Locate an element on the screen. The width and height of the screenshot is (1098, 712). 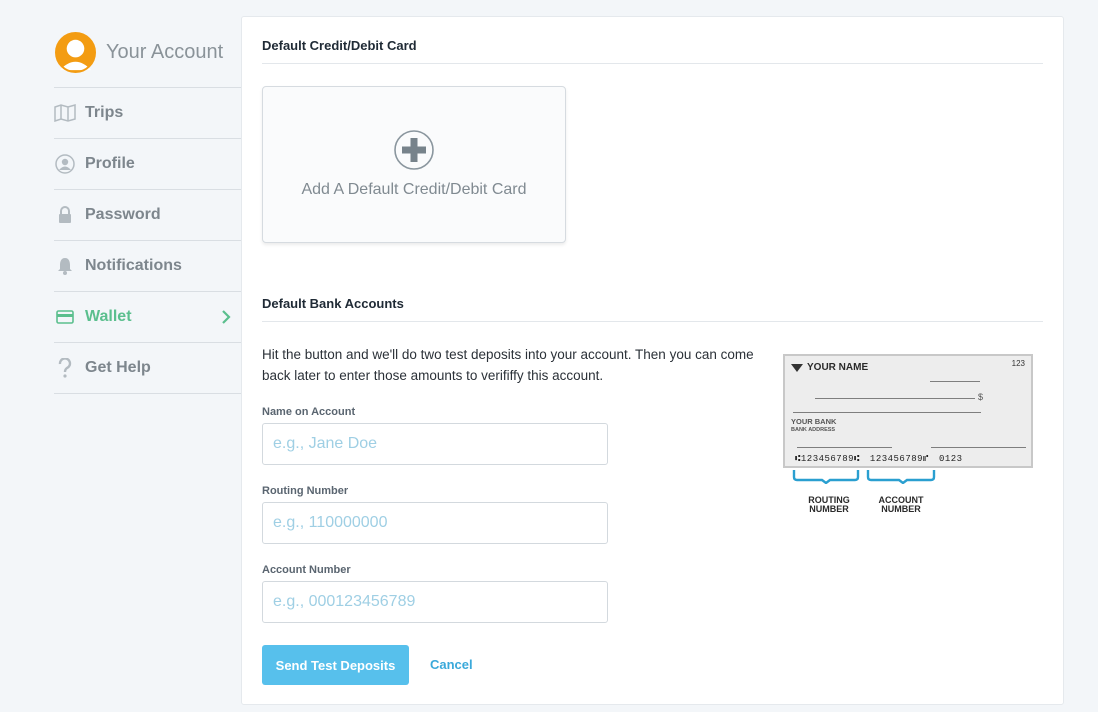
routing-digits: ⑆123456789⑆ is located at coordinates (827, 459).